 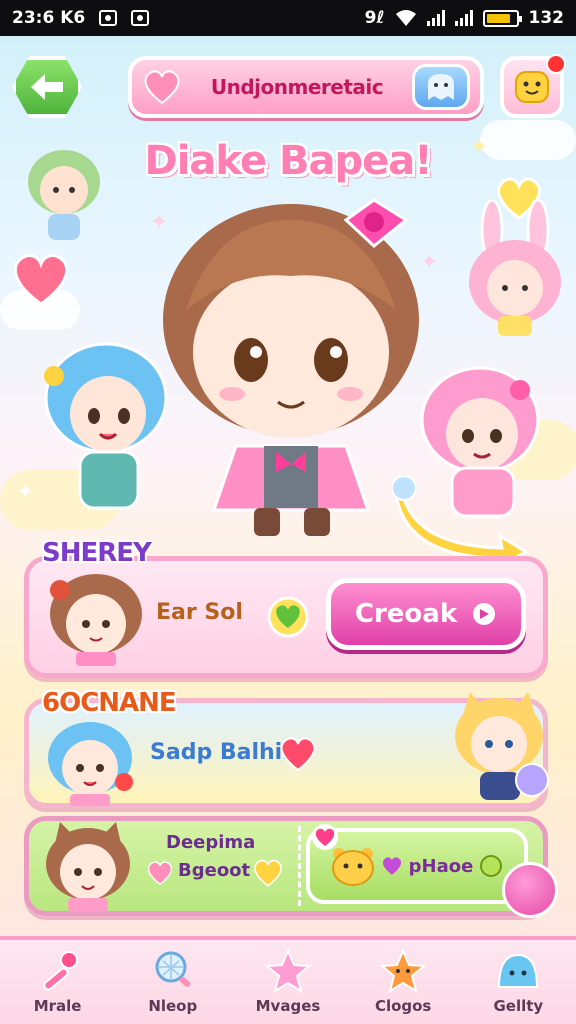 I want to click on bear-face-icon, so click(x=352, y=867).